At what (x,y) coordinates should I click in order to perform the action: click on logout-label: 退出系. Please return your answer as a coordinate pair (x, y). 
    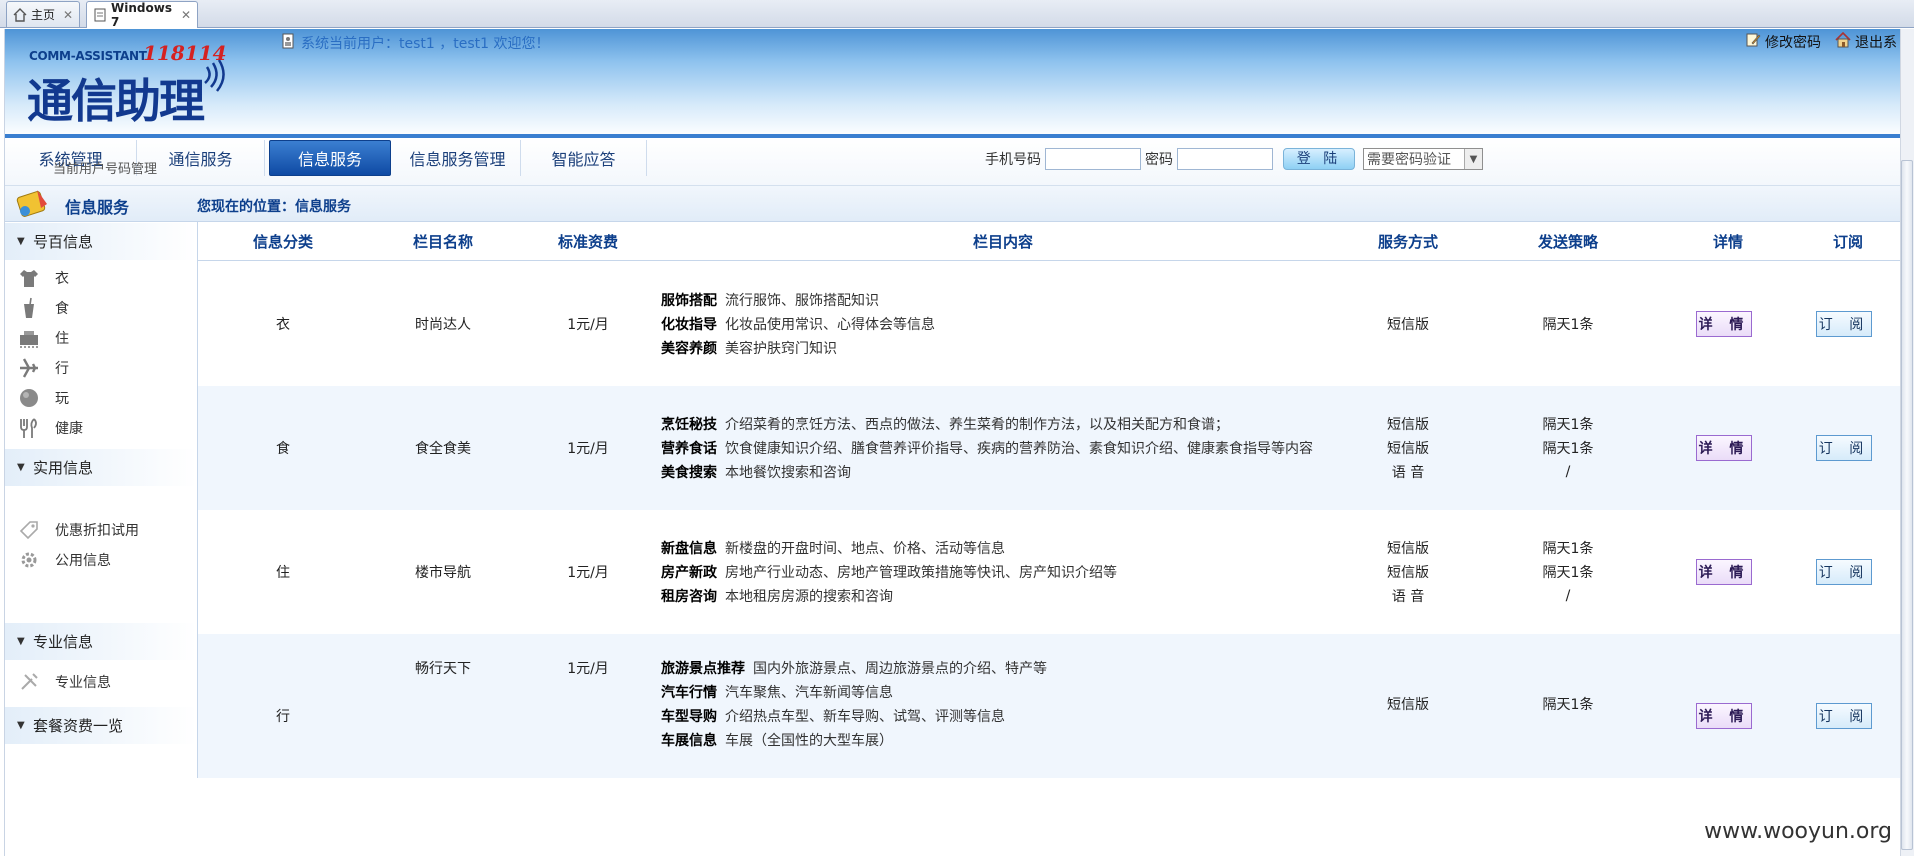
    Looking at the image, I should click on (1876, 43).